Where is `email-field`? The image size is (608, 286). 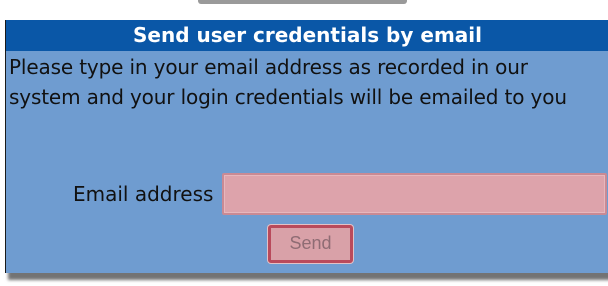
email-field is located at coordinates (414, 194).